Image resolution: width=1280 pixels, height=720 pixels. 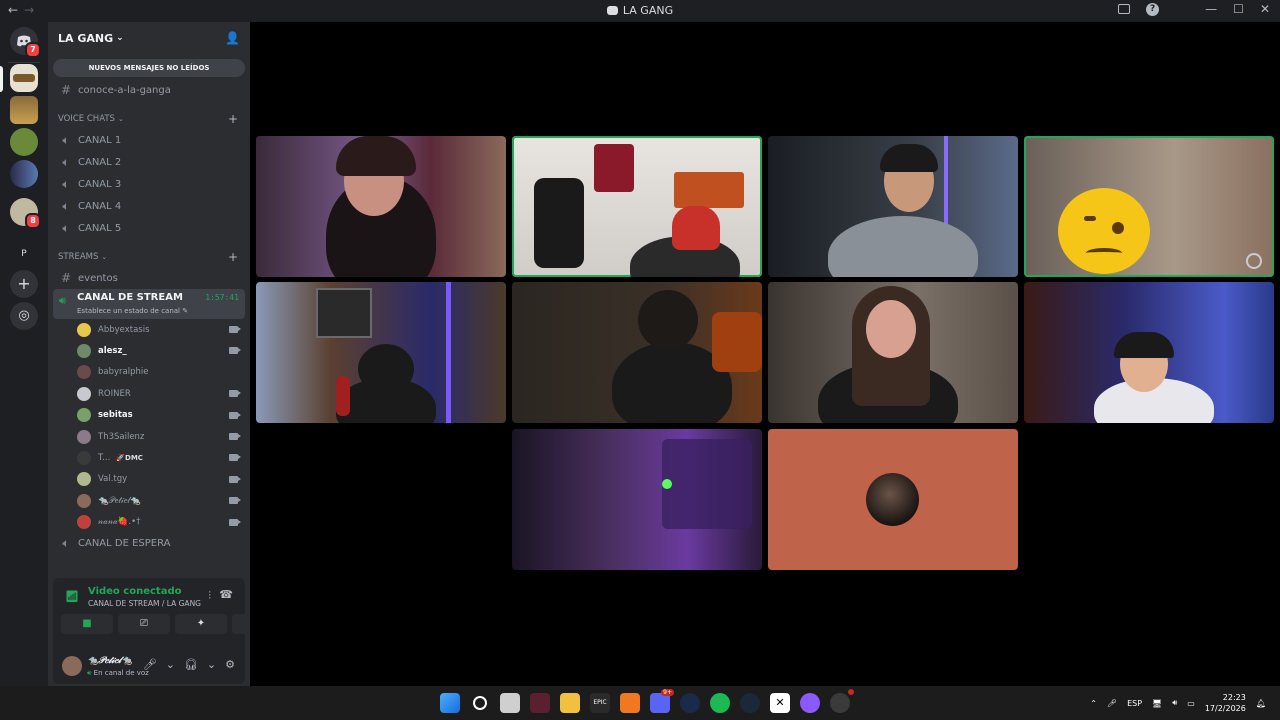 I want to click on add-server-button: +, so click(x=24, y=284).